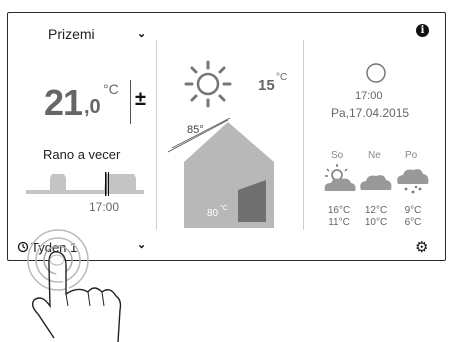  What do you see at coordinates (303, 135) in the screenshot?
I see `column-divider-right` at bounding box center [303, 135].